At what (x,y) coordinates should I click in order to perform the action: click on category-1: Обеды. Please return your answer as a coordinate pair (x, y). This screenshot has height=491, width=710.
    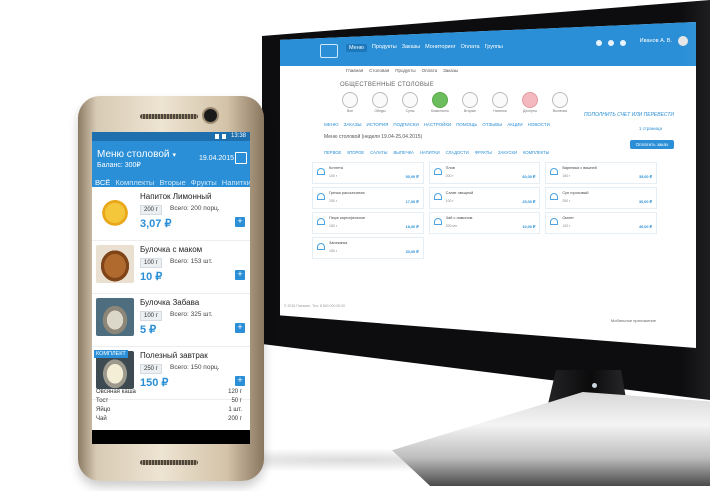
    Looking at the image, I should click on (380, 102).